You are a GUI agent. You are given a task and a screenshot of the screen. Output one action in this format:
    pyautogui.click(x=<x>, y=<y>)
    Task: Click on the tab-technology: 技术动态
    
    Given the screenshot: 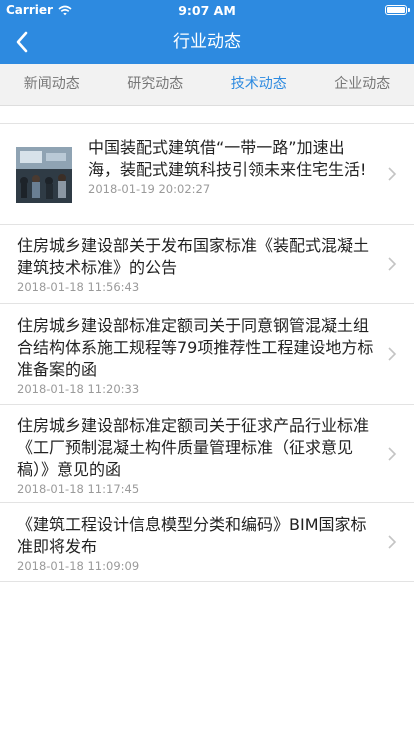 What is the action you would take?
    pyautogui.click(x=259, y=84)
    